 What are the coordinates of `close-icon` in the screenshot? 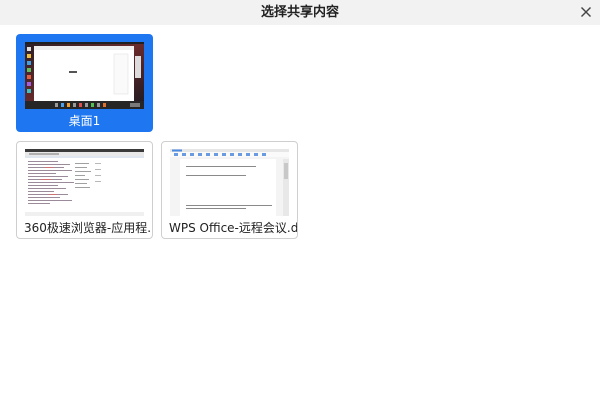 It's located at (586, 12).